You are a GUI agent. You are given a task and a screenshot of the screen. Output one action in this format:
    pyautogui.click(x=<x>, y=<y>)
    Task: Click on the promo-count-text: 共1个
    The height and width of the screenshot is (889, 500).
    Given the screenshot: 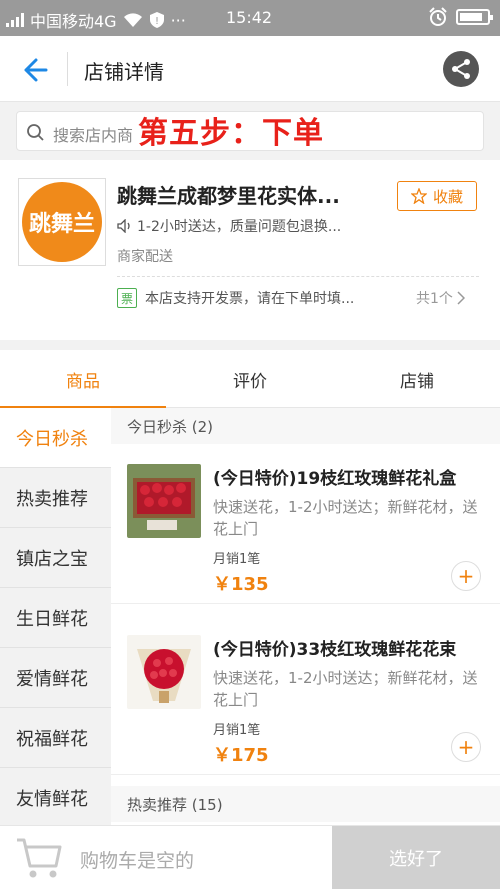 What is the action you would take?
    pyautogui.click(x=434, y=299)
    